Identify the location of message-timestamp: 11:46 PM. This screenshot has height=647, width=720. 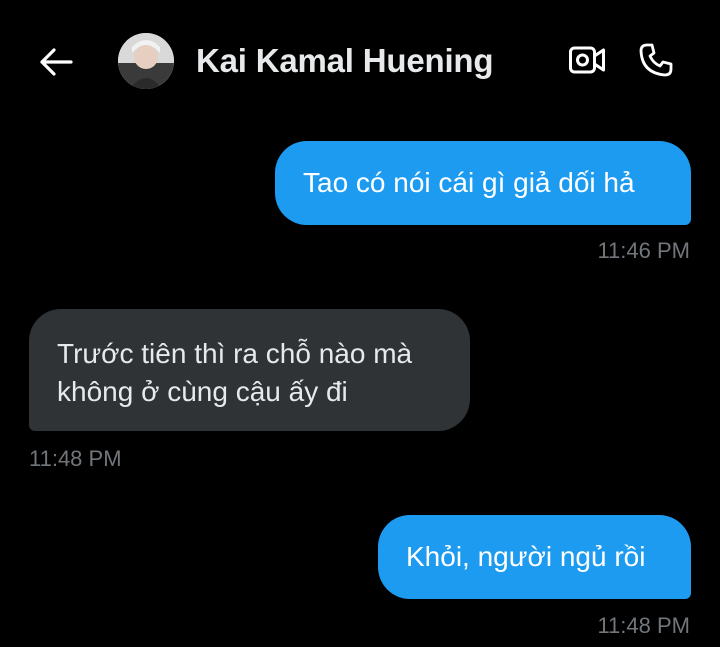
(643, 250).